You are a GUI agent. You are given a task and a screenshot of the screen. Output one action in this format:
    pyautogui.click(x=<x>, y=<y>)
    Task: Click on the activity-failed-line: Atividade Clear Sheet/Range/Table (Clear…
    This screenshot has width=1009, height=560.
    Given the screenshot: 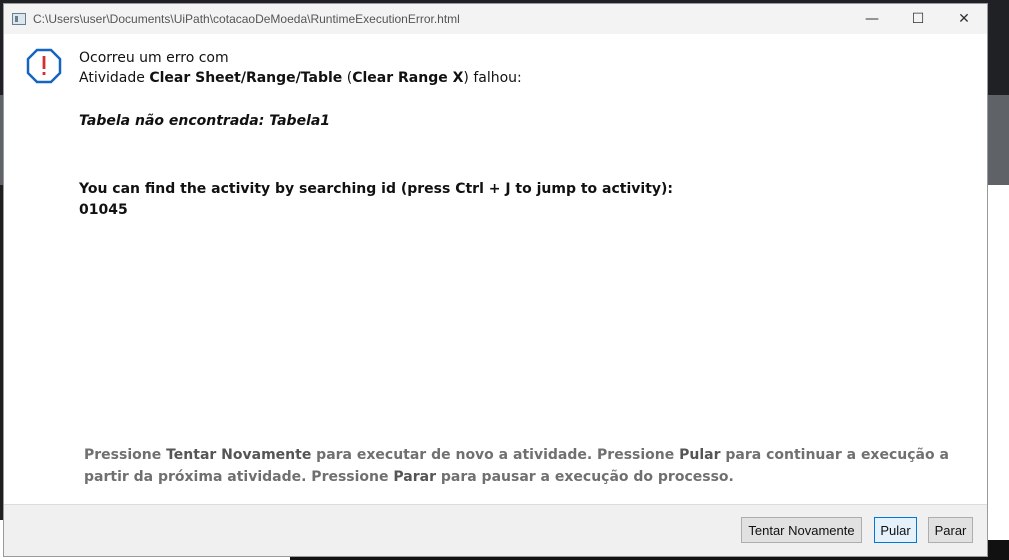 What is the action you would take?
    pyautogui.click(x=300, y=78)
    